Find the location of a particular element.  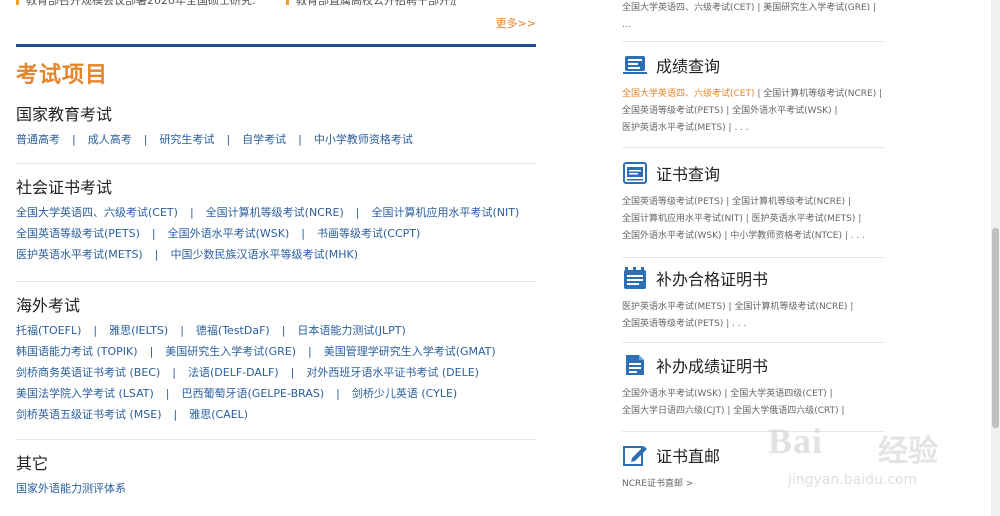

exam-link: 国家外语能力测评体系 is located at coordinates (71, 488).